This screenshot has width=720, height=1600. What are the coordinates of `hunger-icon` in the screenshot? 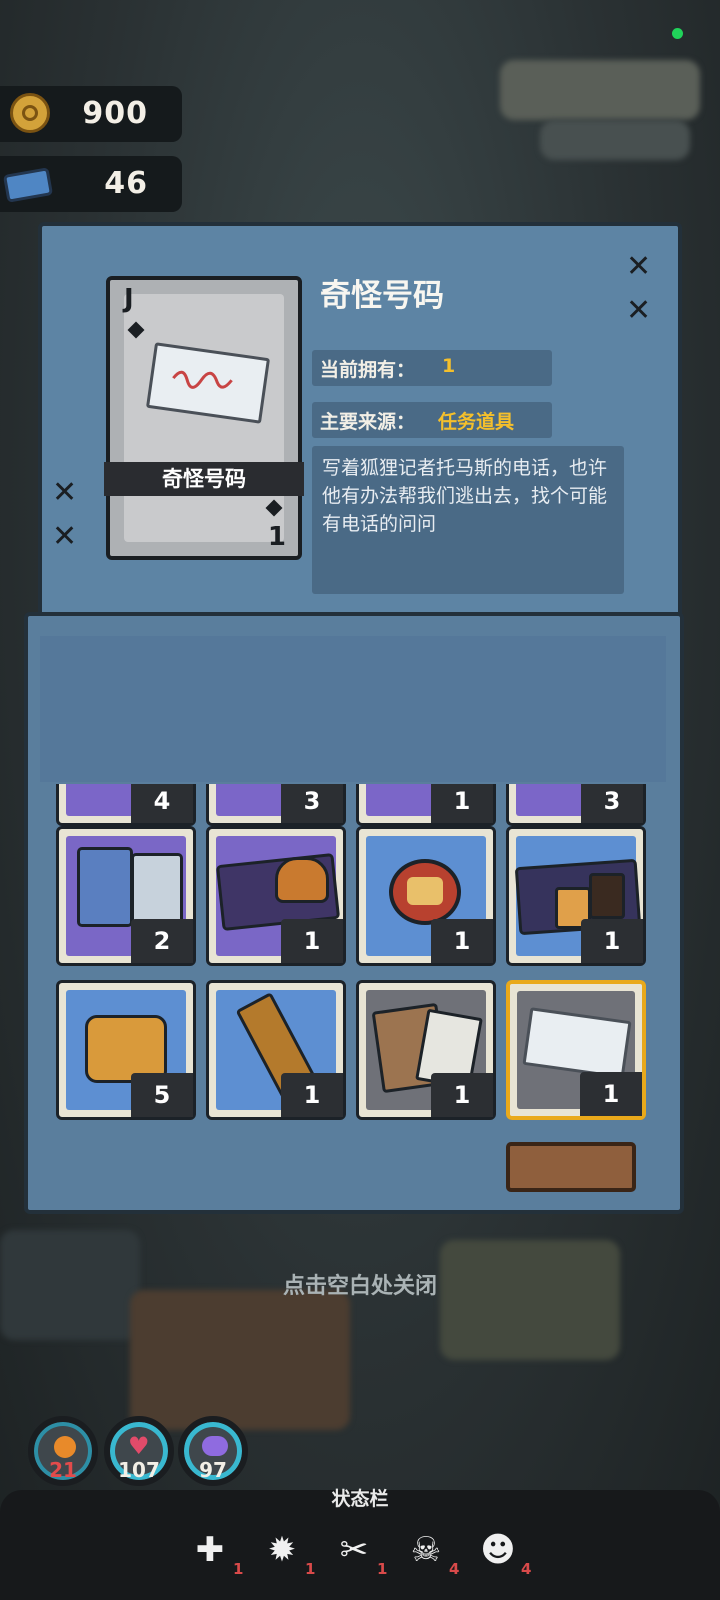 It's located at (65, 1447).